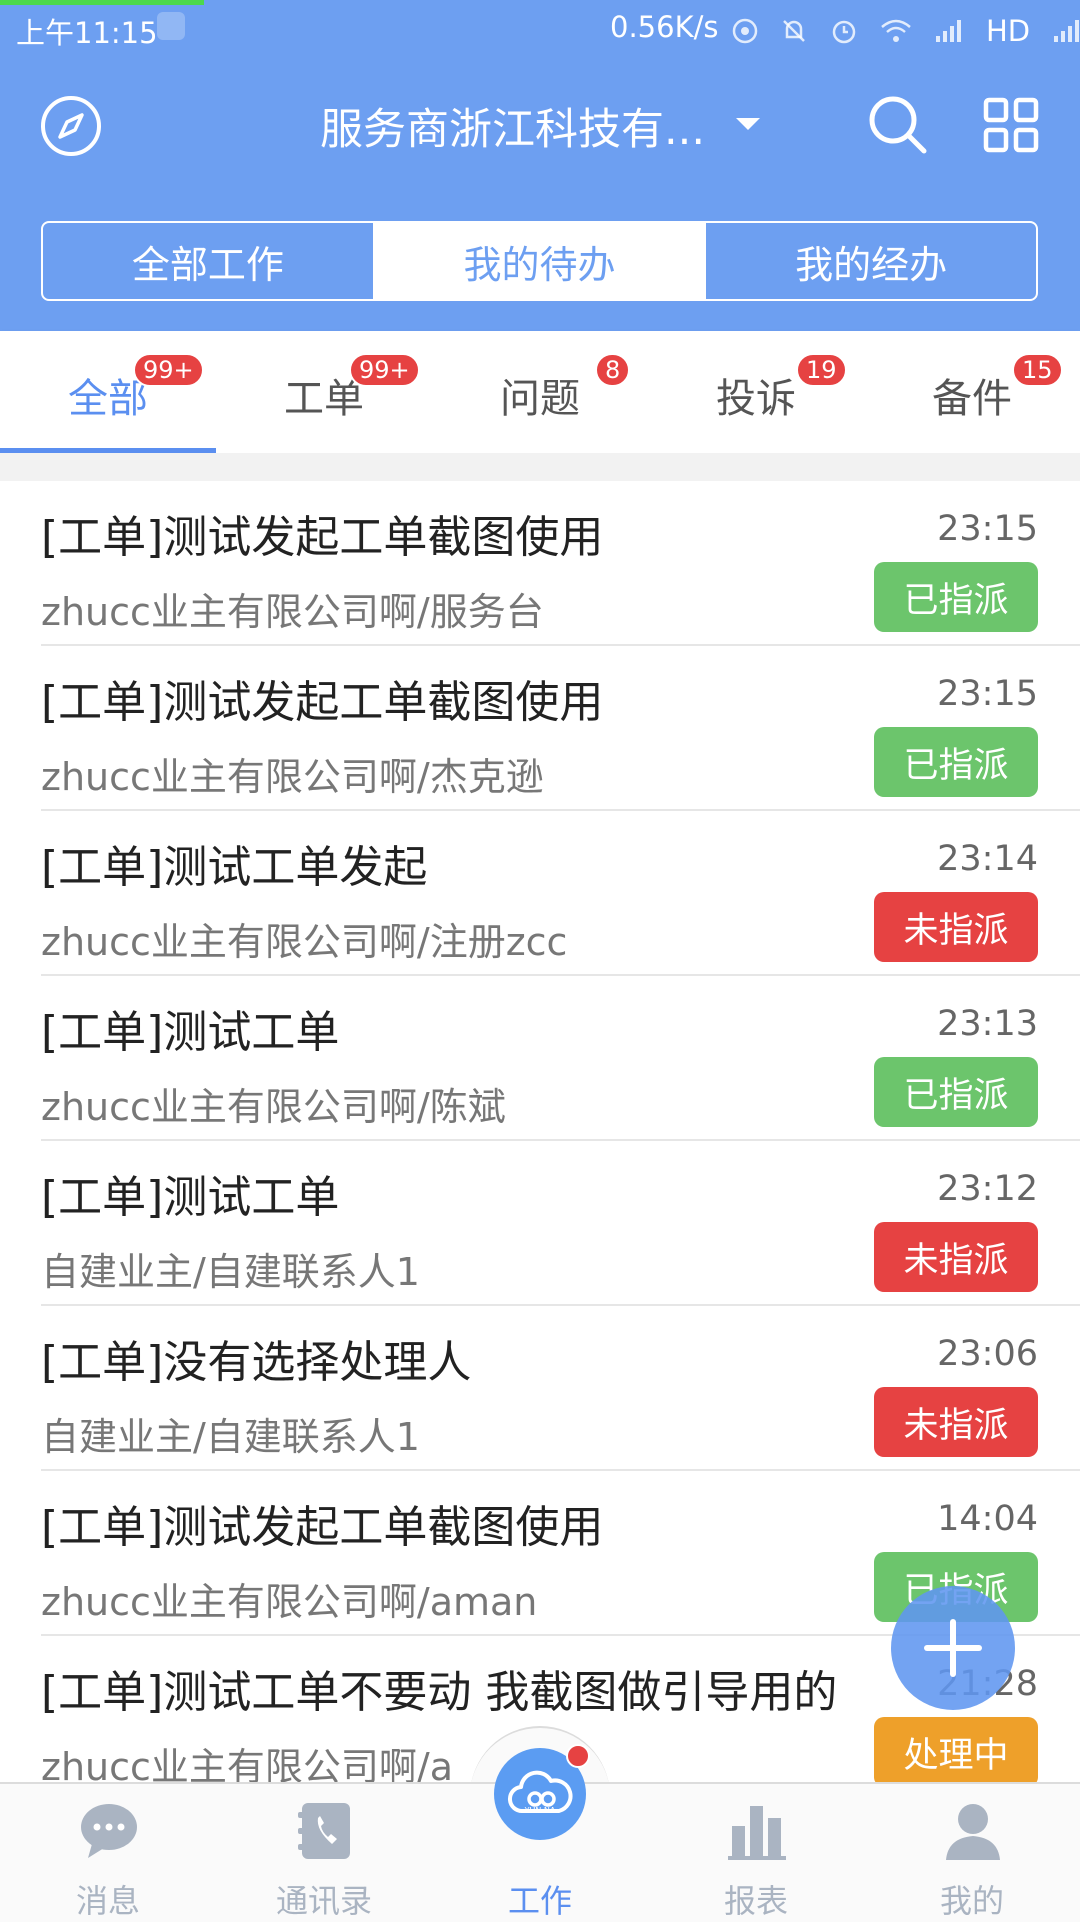  What do you see at coordinates (972, 392) in the screenshot?
I see `tab-spare-parts: 备件 15` at bounding box center [972, 392].